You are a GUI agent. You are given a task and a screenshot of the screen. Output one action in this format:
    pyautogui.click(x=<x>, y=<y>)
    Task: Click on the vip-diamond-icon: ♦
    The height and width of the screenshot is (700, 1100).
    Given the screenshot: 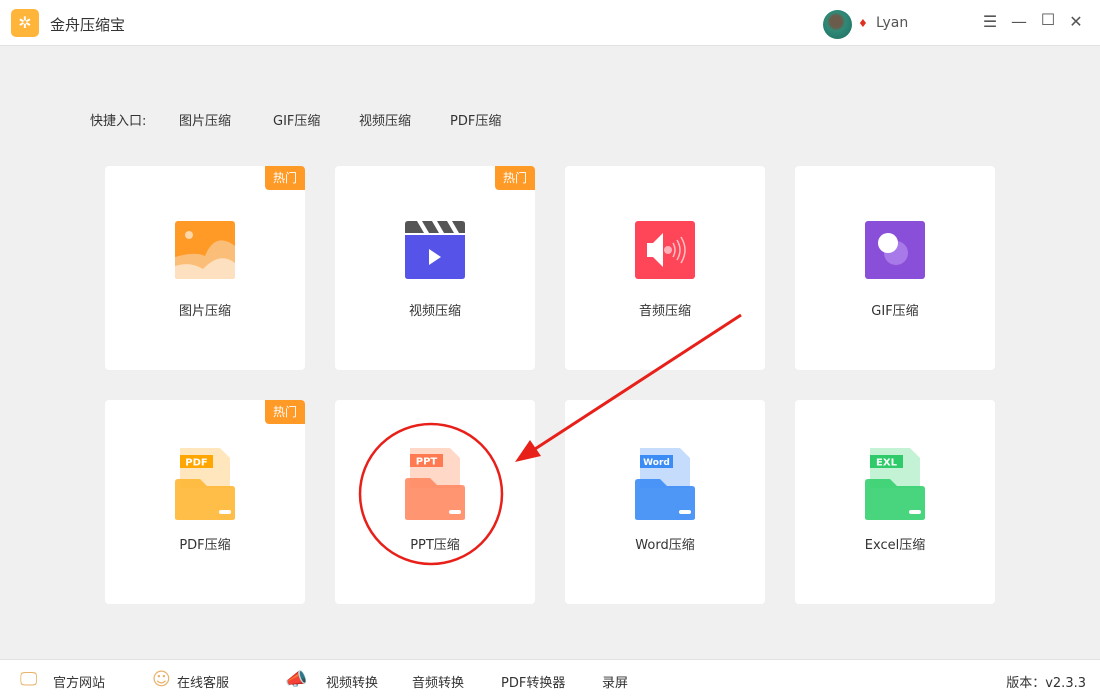 What is the action you would take?
    pyautogui.click(x=863, y=23)
    